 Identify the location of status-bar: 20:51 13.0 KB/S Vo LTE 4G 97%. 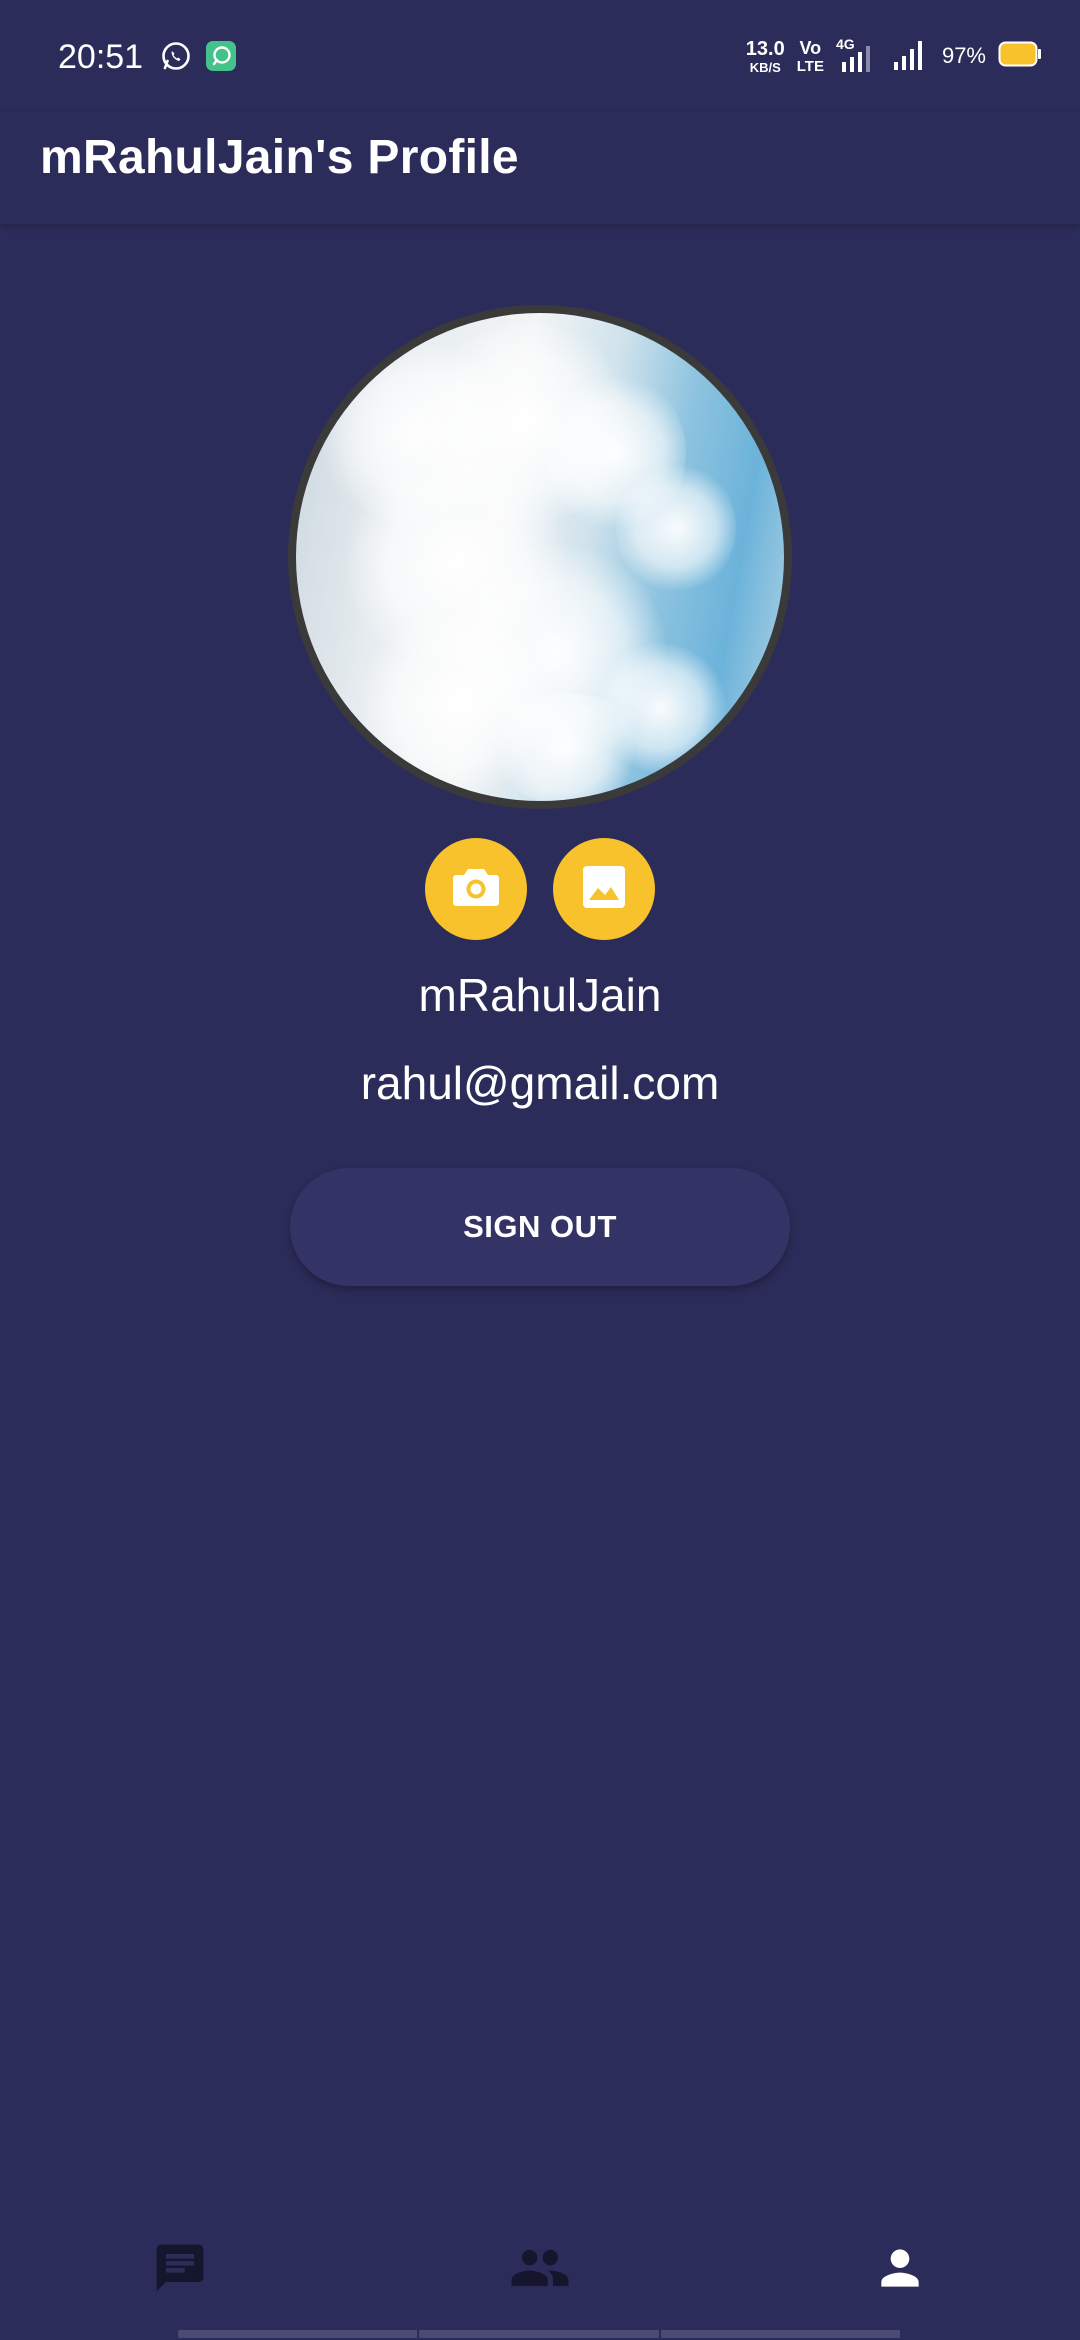
(540, 56).